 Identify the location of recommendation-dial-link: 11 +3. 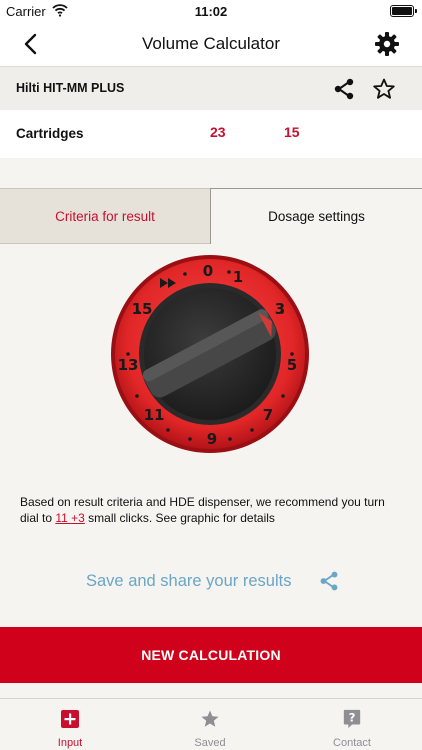
(69, 518).